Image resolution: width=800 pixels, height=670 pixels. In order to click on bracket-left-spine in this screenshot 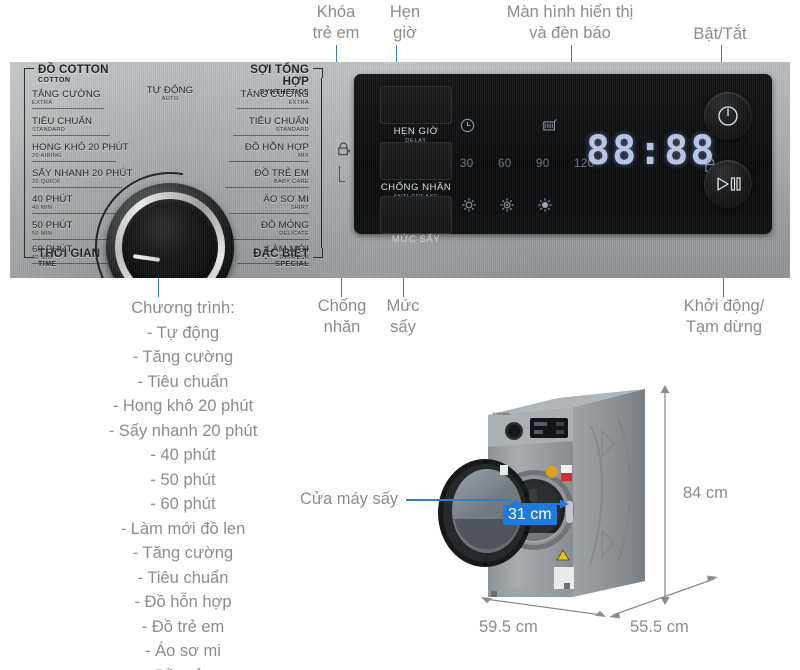, I will do `click(24, 163)`.